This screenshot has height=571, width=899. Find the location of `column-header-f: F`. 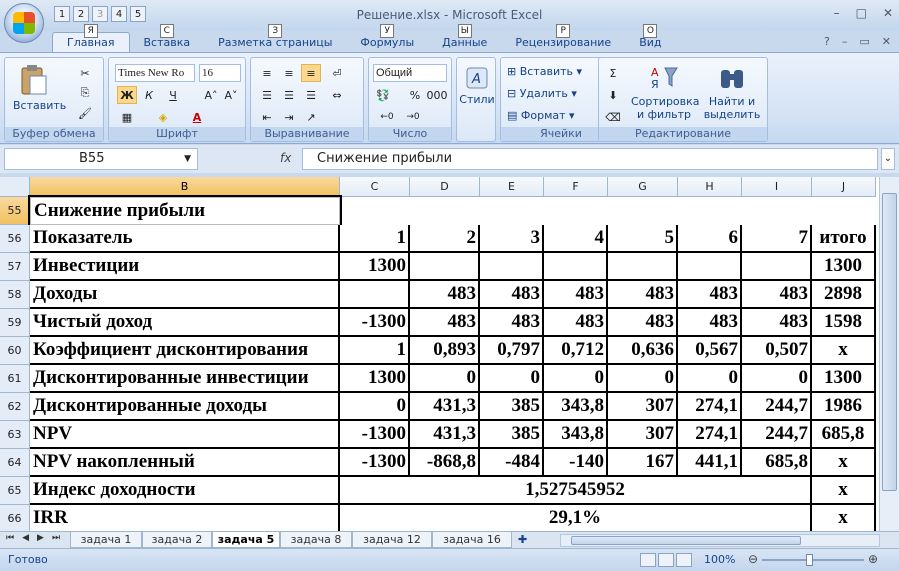

column-header-f: F is located at coordinates (576, 187).